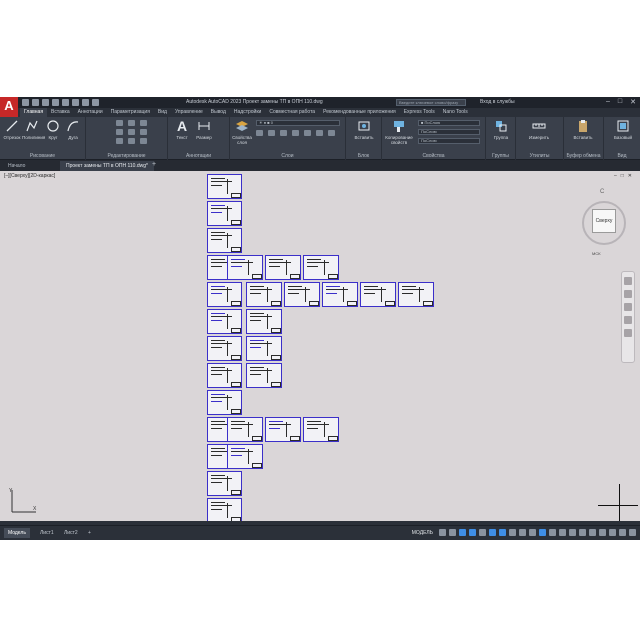 This screenshot has height=640, width=640. What do you see at coordinates (583, 129) in the screenshot?
I see `paste-tool: Вставить` at bounding box center [583, 129].